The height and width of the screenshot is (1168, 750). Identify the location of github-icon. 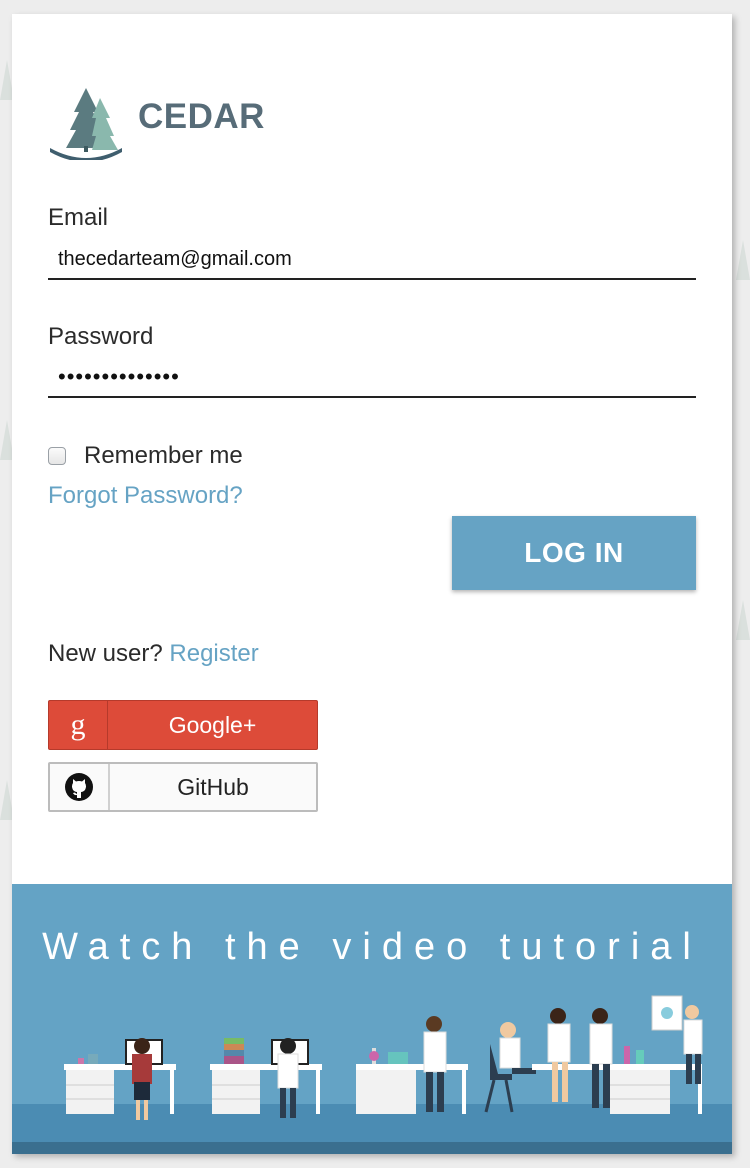
(79, 787).